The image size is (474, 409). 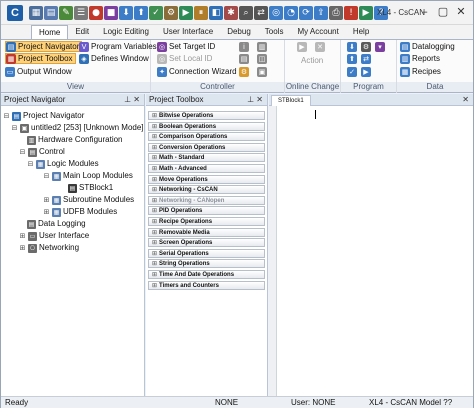 I want to click on scan-icon: ◎, so click(x=276, y=13).